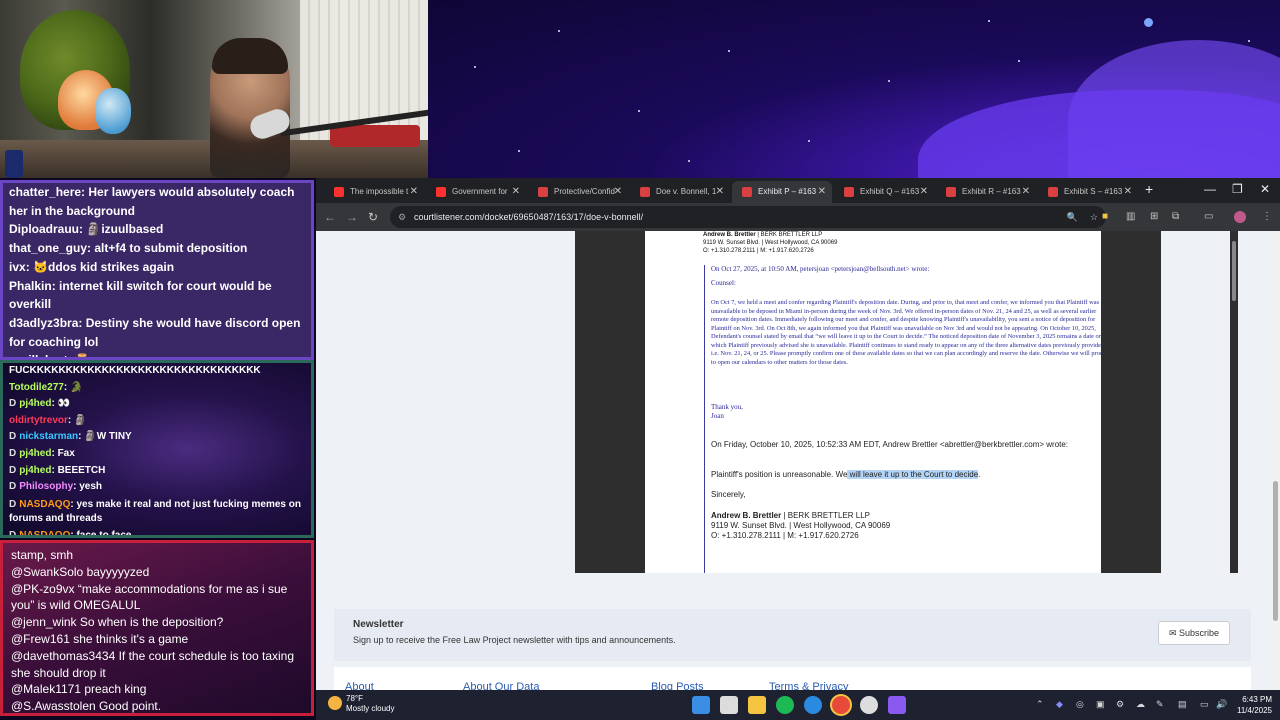 This screenshot has width=1280, height=720. Describe the element at coordinates (1059, 704) in the screenshot. I see `tray-app-icon: ◆` at that location.